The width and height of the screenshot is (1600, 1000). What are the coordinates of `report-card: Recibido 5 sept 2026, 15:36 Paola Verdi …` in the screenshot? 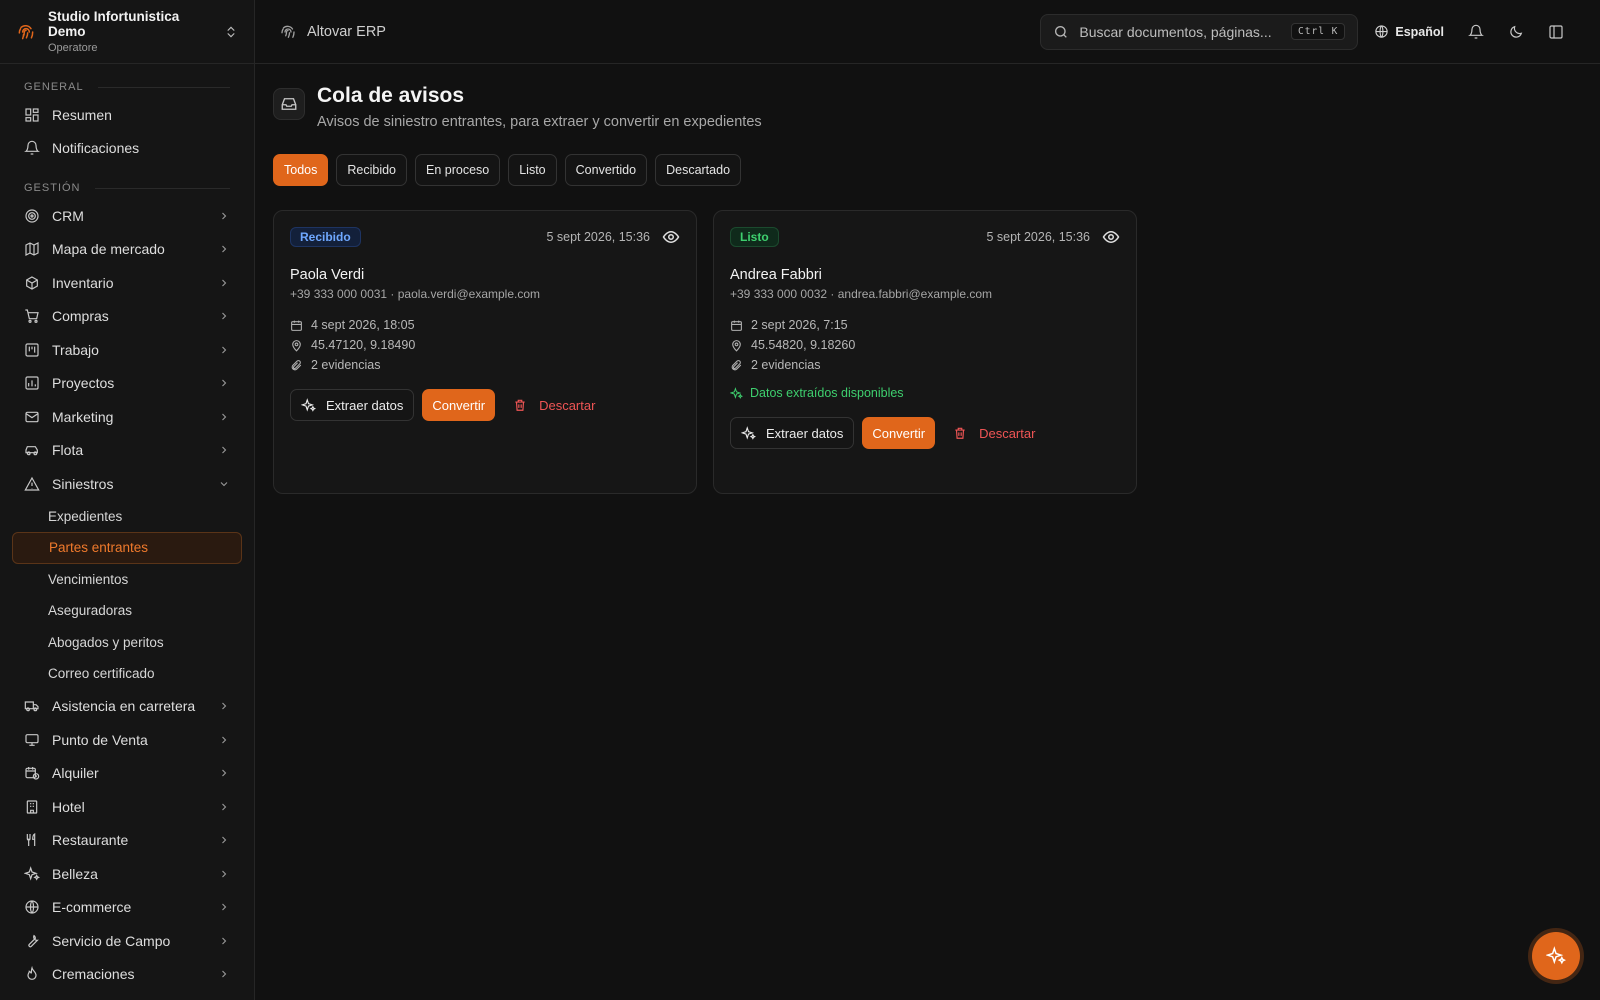 It's located at (485, 352).